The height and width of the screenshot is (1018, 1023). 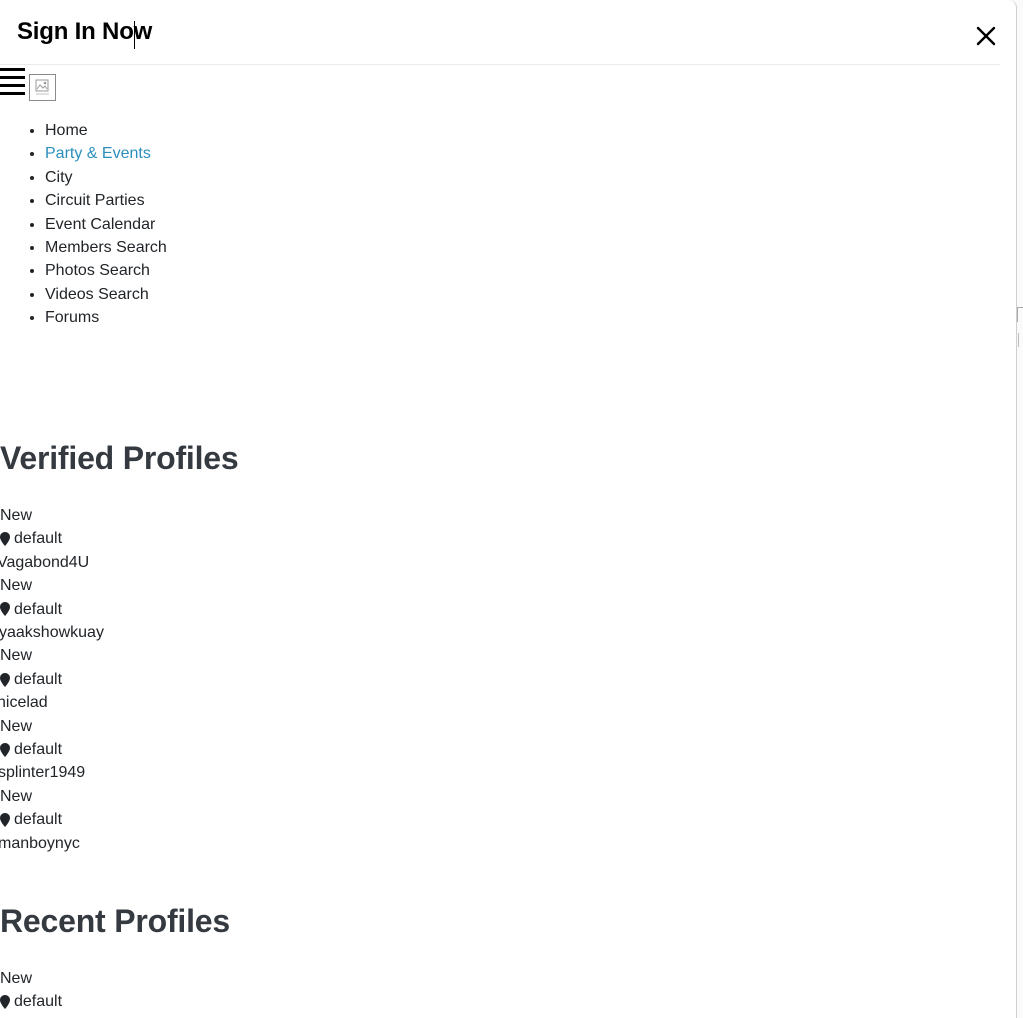 What do you see at coordinates (119, 458) in the screenshot?
I see `verified-profiles-heading: Verified Profiles` at bounding box center [119, 458].